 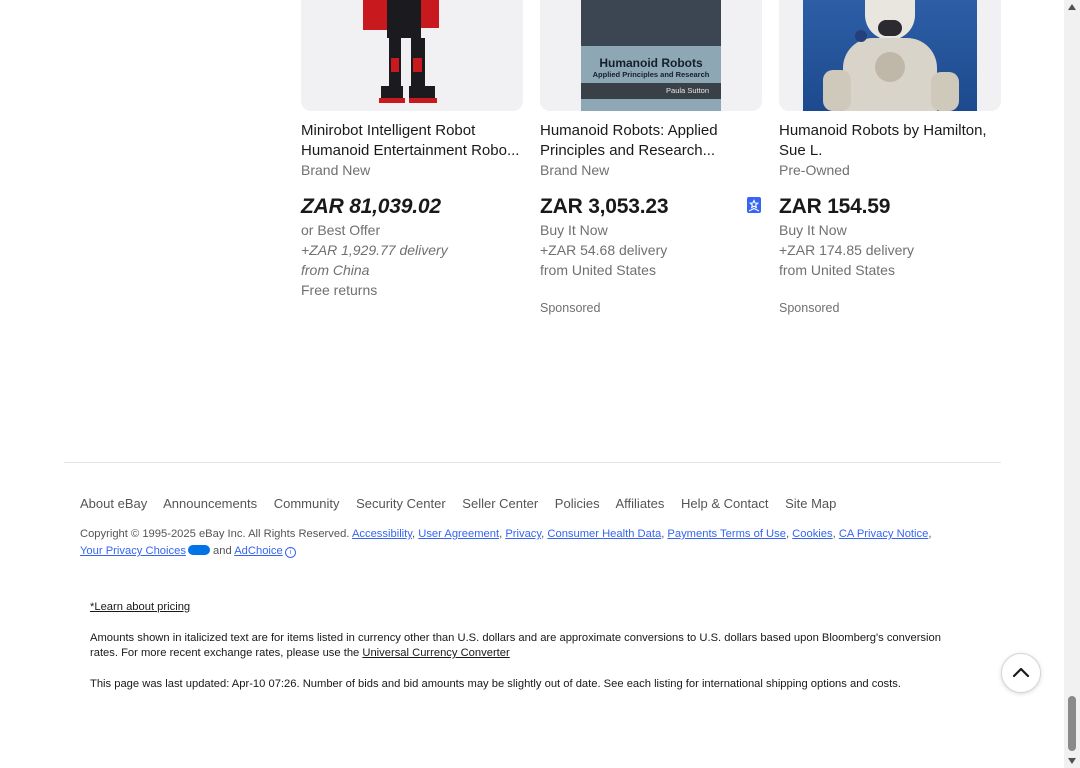 What do you see at coordinates (604, 250) in the screenshot?
I see `listing-delivery: +ZAR 54.68 delivery` at bounding box center [604, 250].